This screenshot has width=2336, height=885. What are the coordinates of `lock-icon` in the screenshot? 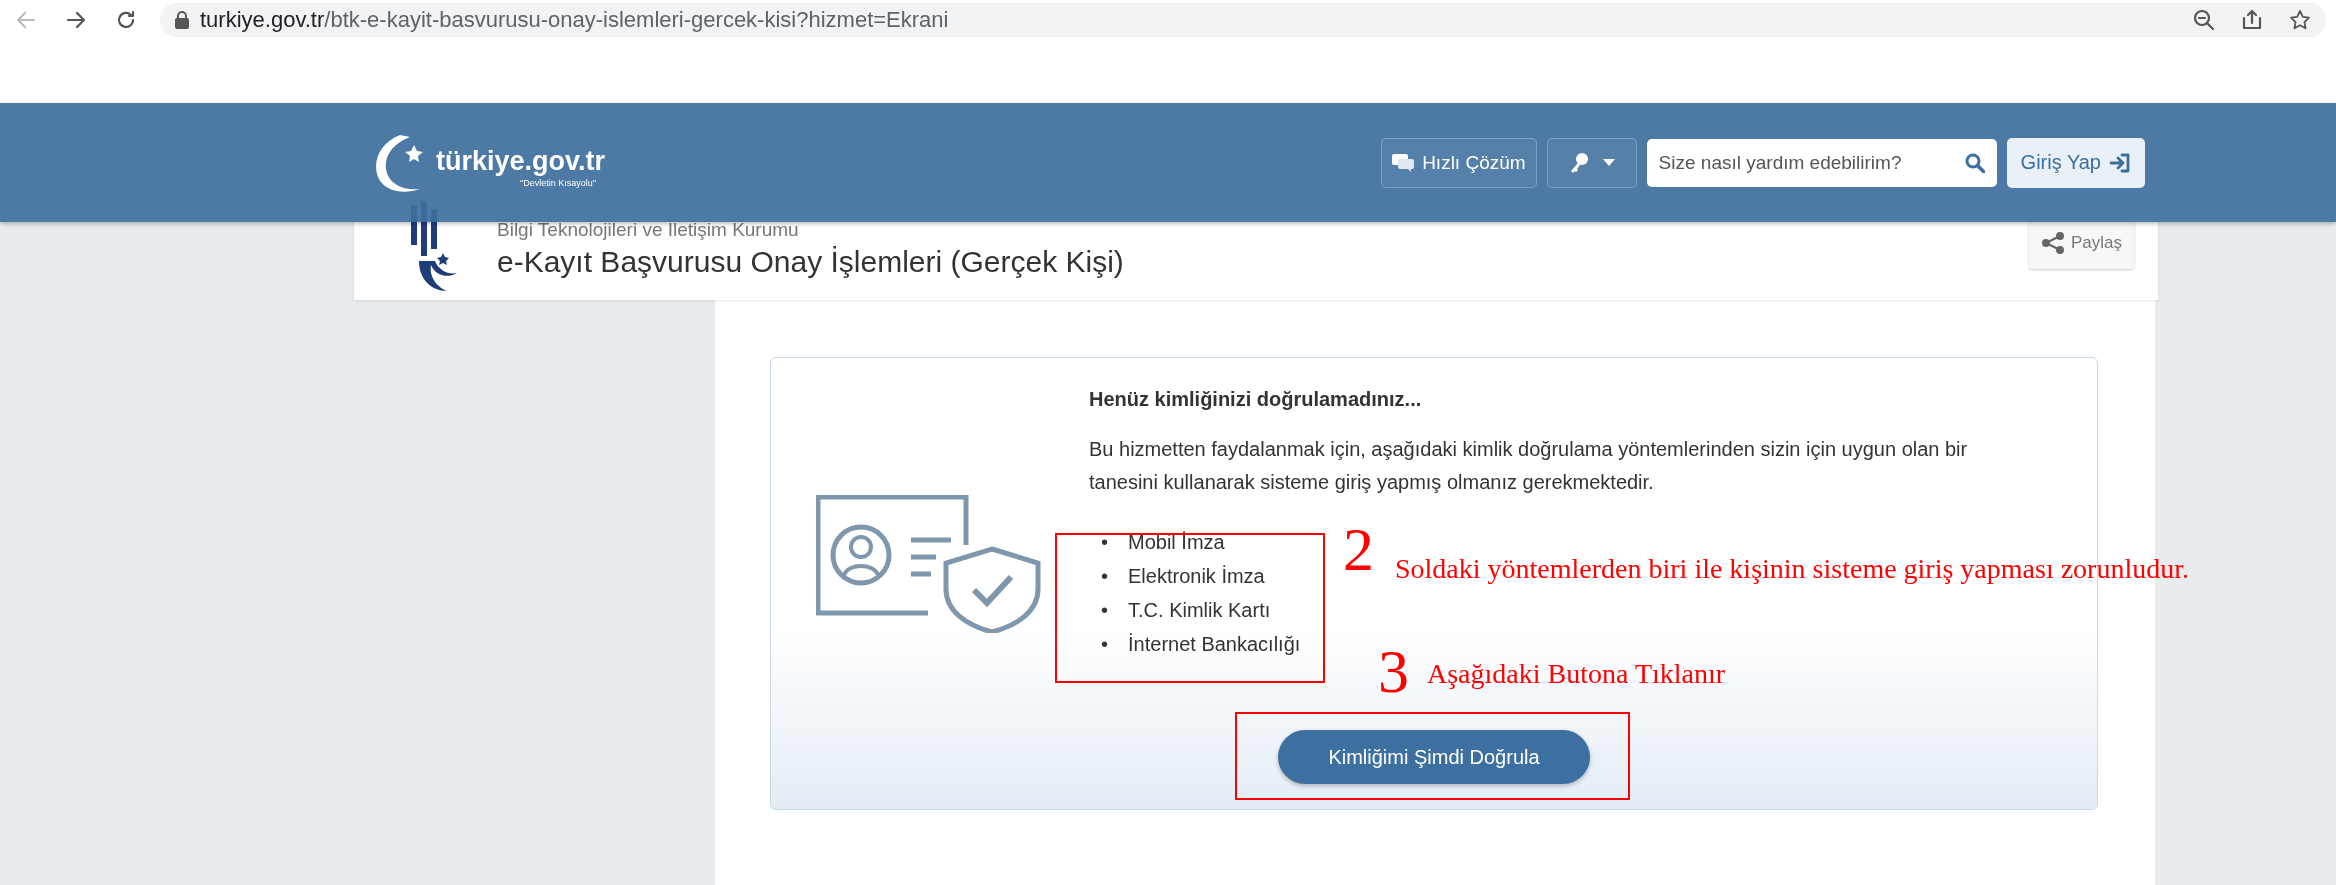 It's located at (182, 20).